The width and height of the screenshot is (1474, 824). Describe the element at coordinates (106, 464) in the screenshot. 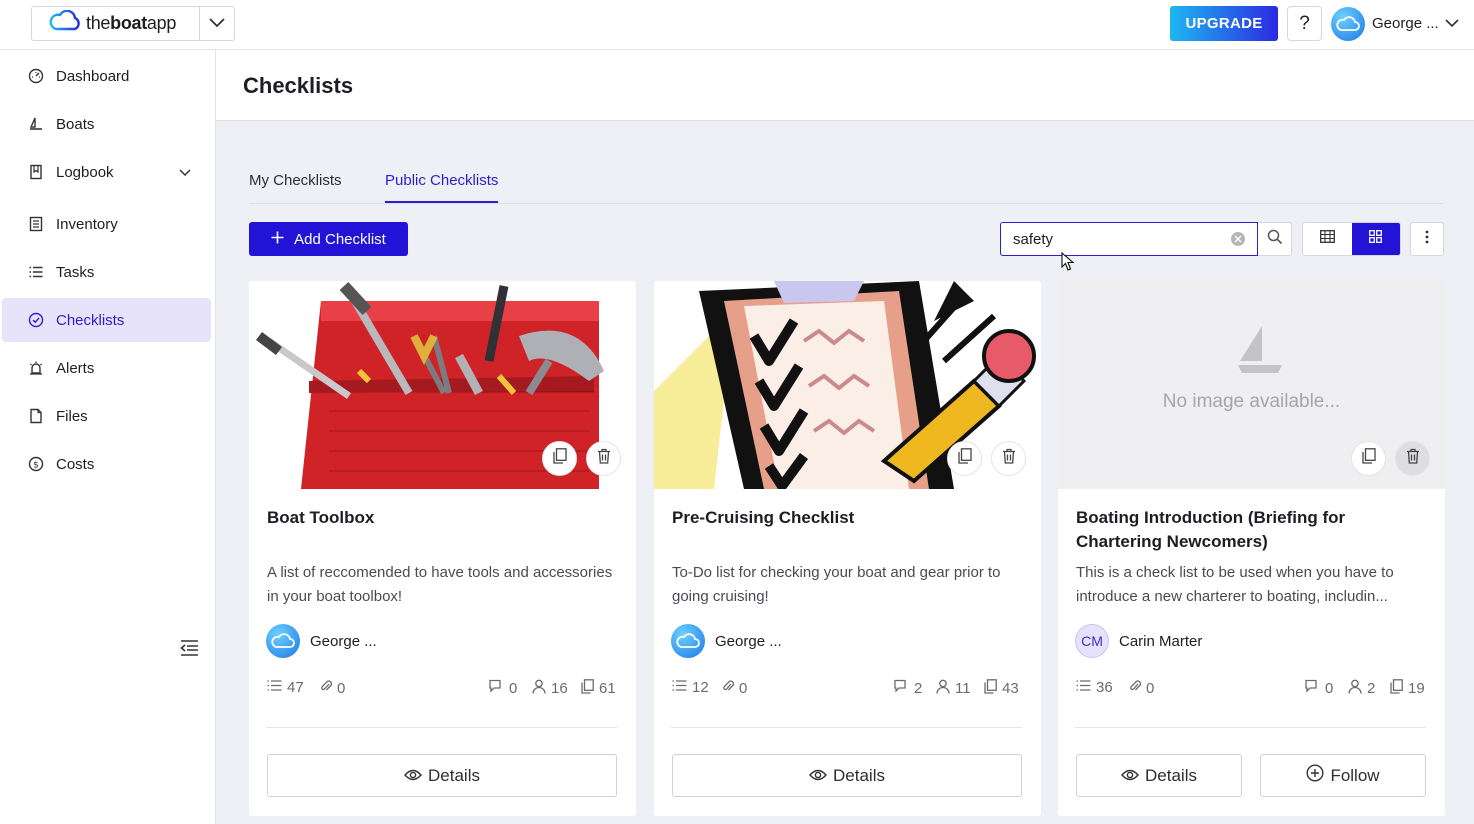

I see `sidebar-item-costs: $ Costs` at that location.